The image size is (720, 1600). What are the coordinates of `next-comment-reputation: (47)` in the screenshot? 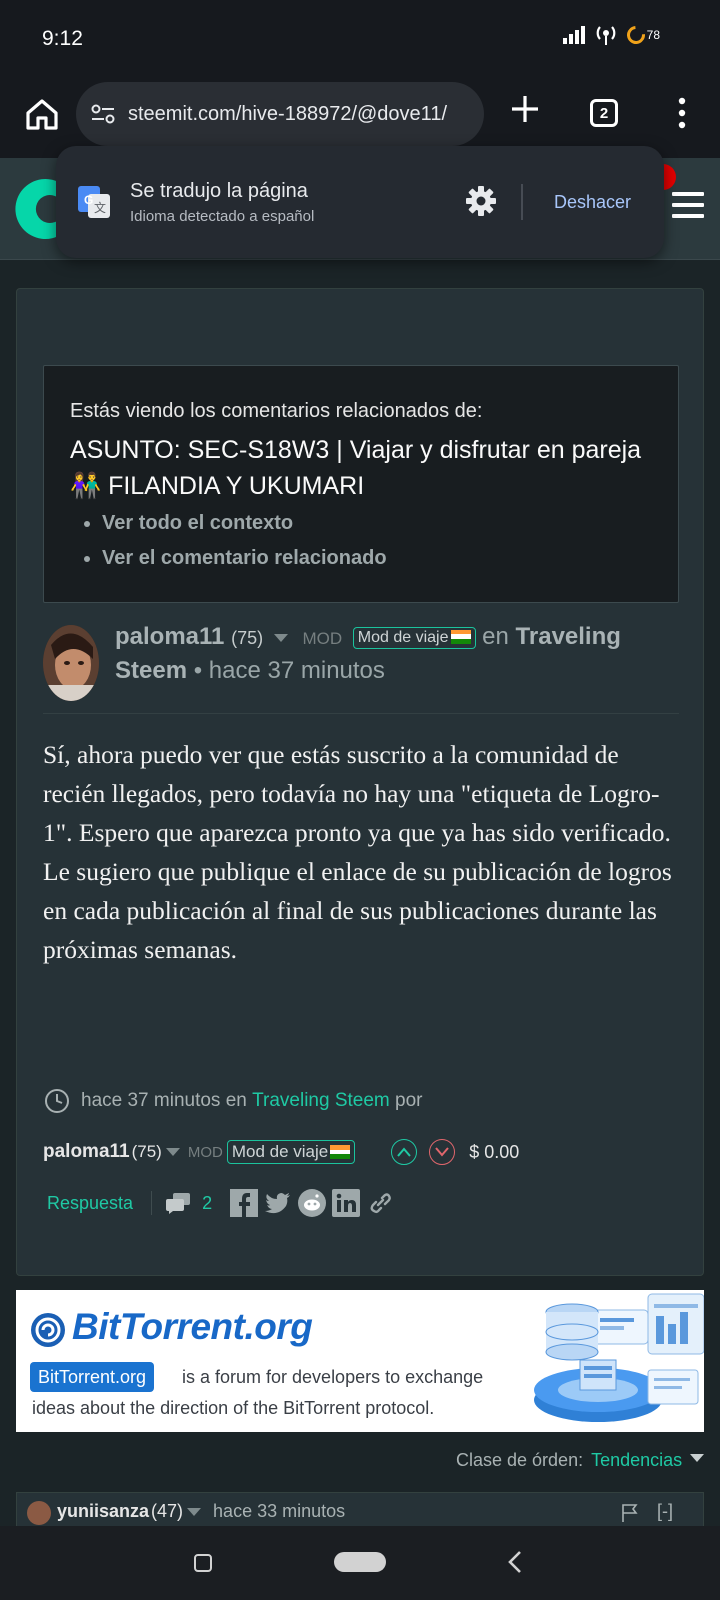 It's located at (167, 1511).